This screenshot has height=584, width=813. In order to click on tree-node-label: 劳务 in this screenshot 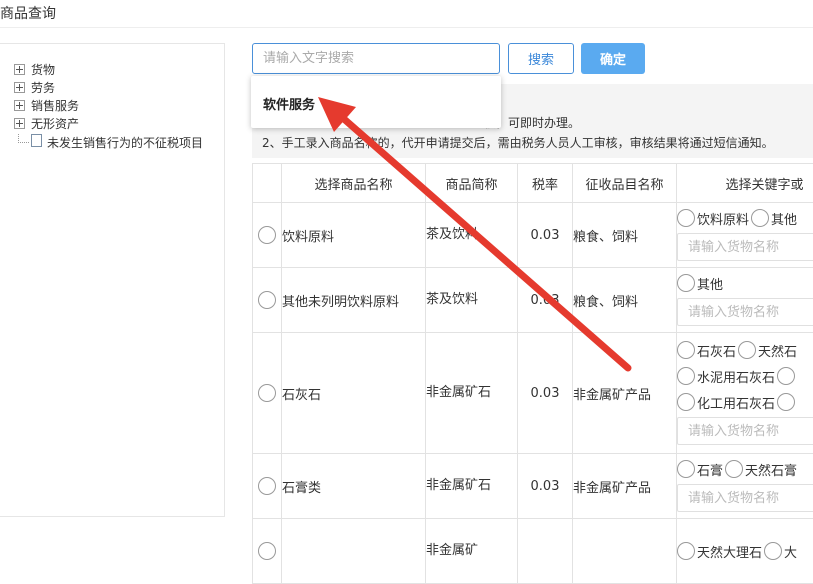, I will do `click(43, 87)`.